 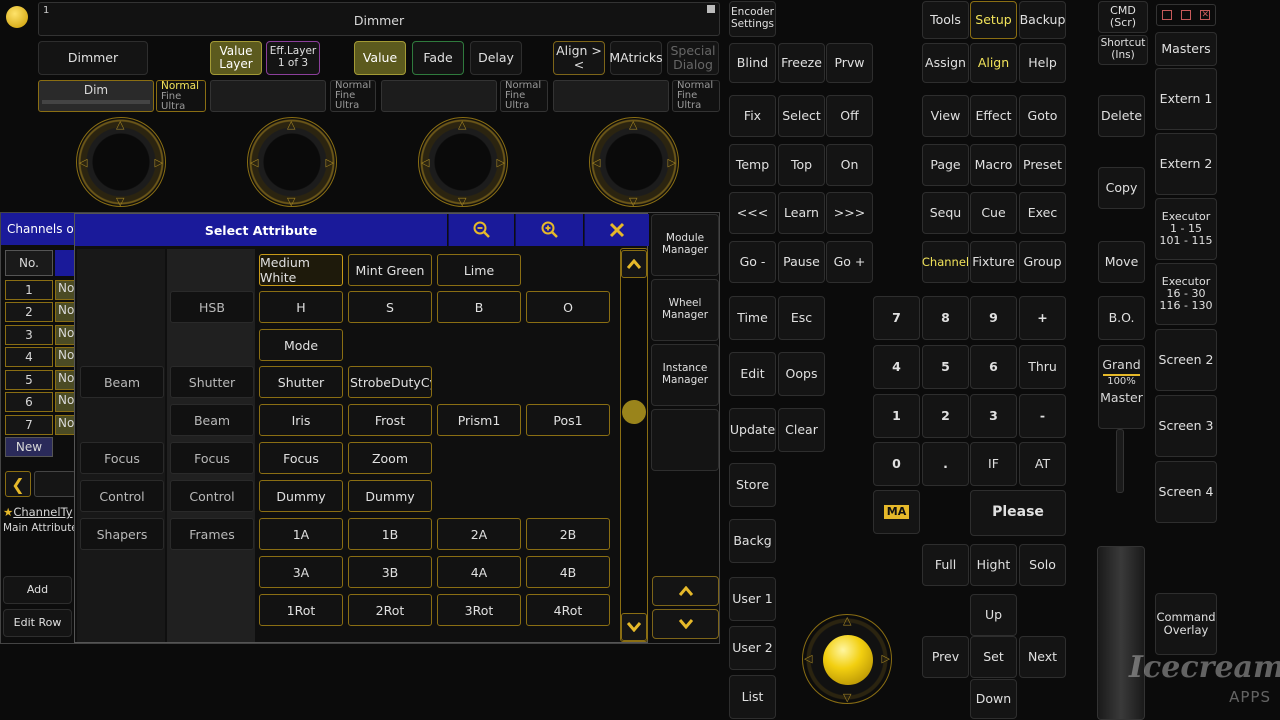 What do you see at coordinates (301, 458) in the screenshot?
I see `attribute-button: Focus` at bounding box center [301, 458].